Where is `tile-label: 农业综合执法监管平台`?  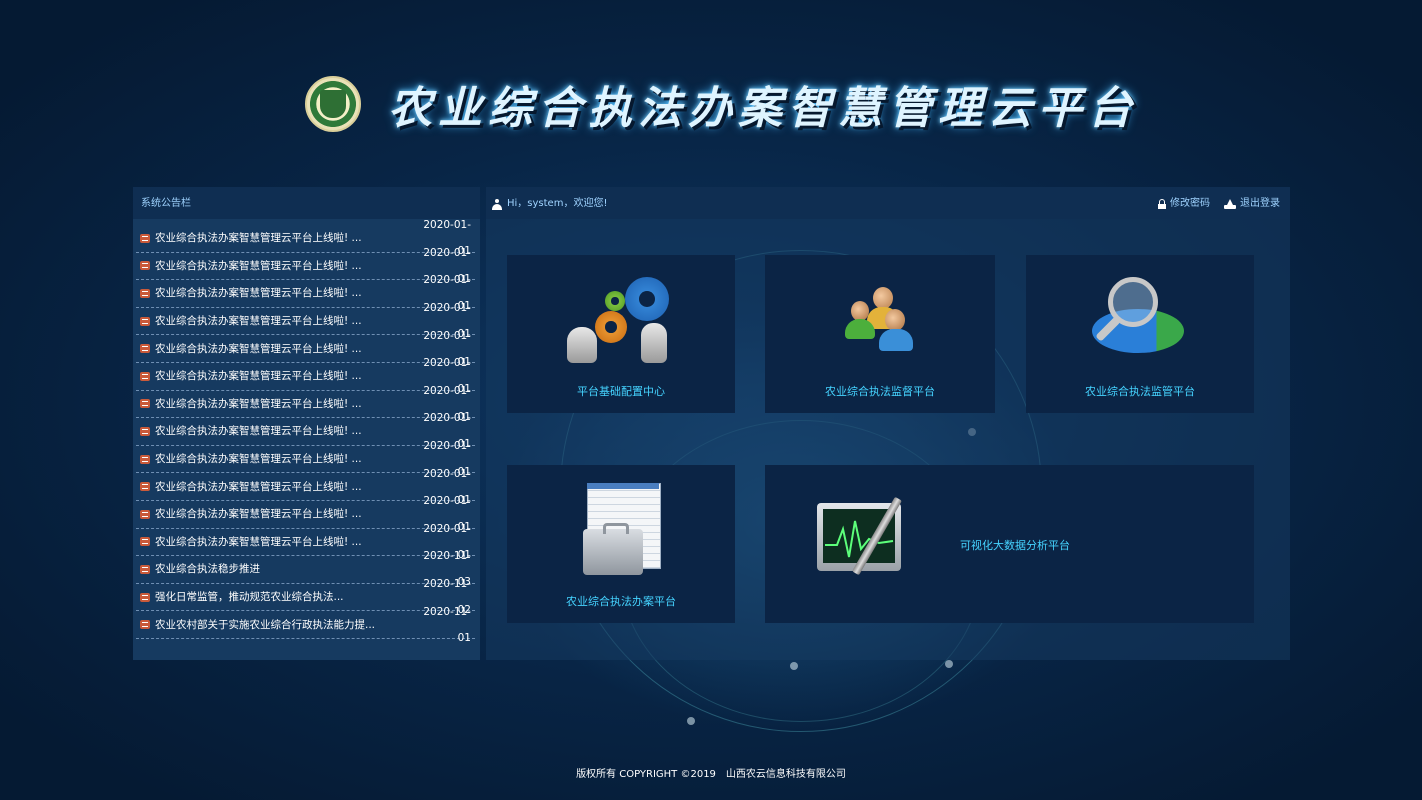
tile-label: 农业综合执法监管平台 is located at coordinates (1140, 391).